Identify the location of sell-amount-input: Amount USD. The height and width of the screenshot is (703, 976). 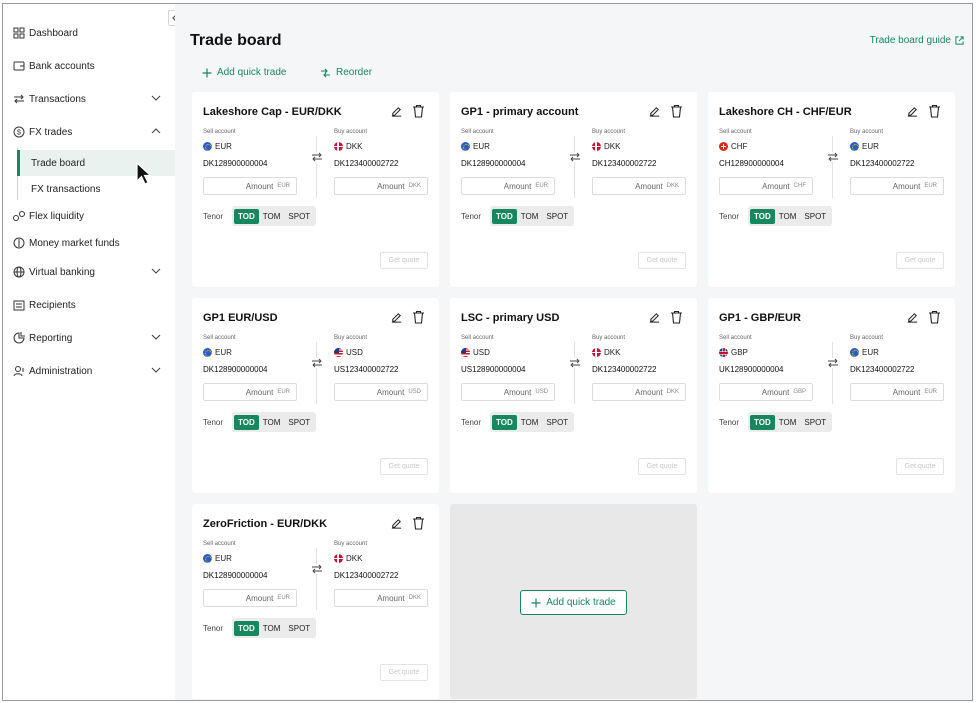
(508, 392).